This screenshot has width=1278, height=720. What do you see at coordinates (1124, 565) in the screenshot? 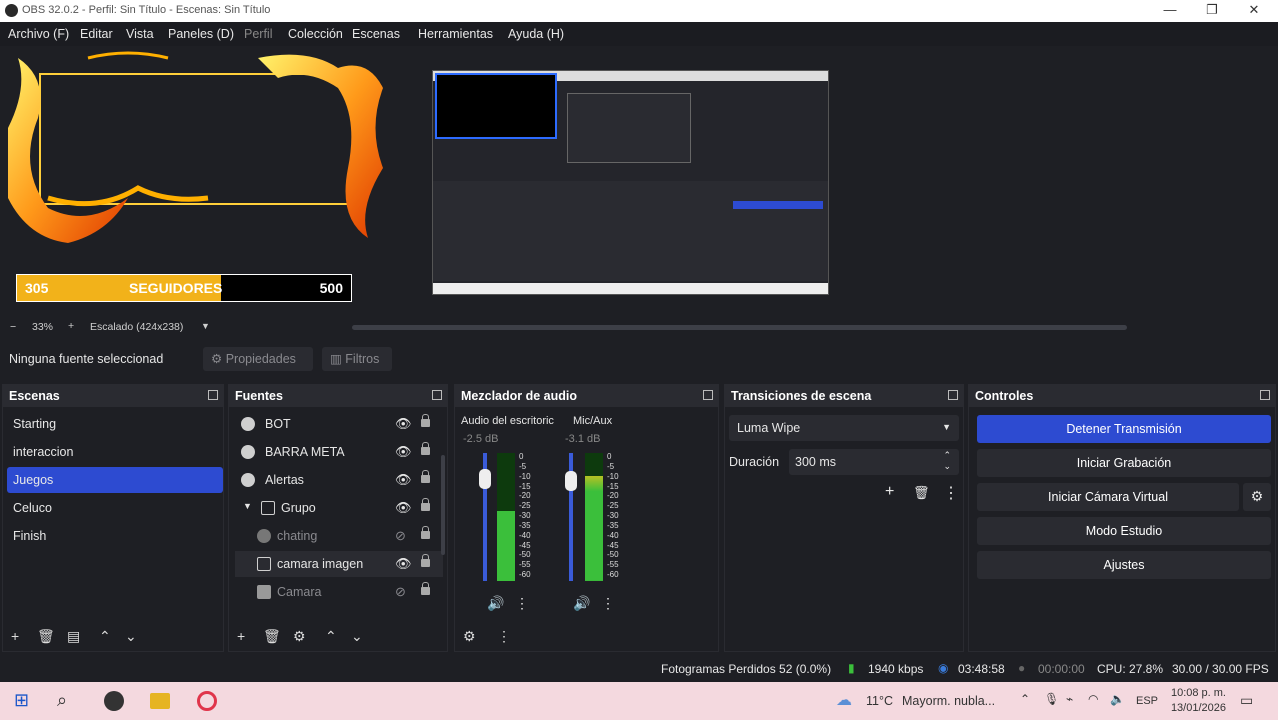
I see `settings-button: Ajustes` at bounding box center [1124, 565].